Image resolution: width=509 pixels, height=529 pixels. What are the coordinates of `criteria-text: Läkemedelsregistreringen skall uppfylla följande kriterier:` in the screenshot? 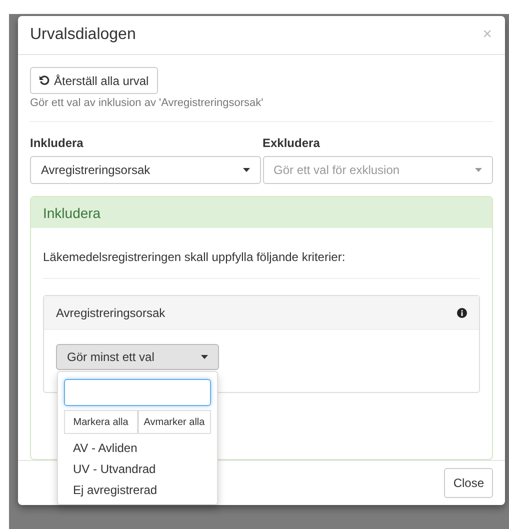 It's located at (194, 257).